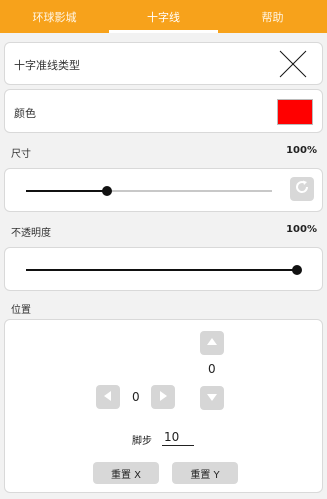 Image resolution: width=327 pixels, height=499 pixels. I want to click on color-swatch, so click(295, 112).